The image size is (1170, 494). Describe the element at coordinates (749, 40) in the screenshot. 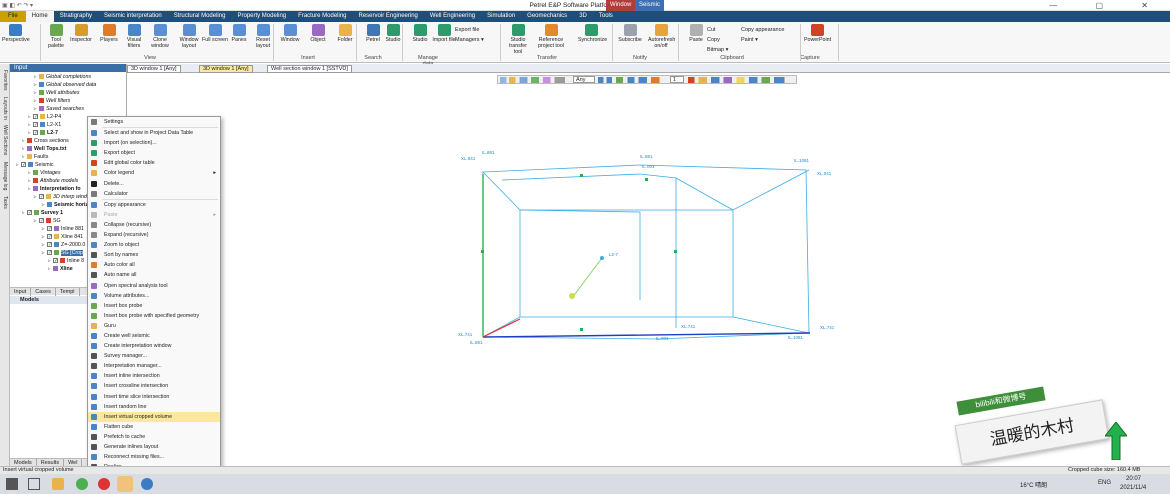

I see `ribbon-small-paint-: Paint ▾` at that location.